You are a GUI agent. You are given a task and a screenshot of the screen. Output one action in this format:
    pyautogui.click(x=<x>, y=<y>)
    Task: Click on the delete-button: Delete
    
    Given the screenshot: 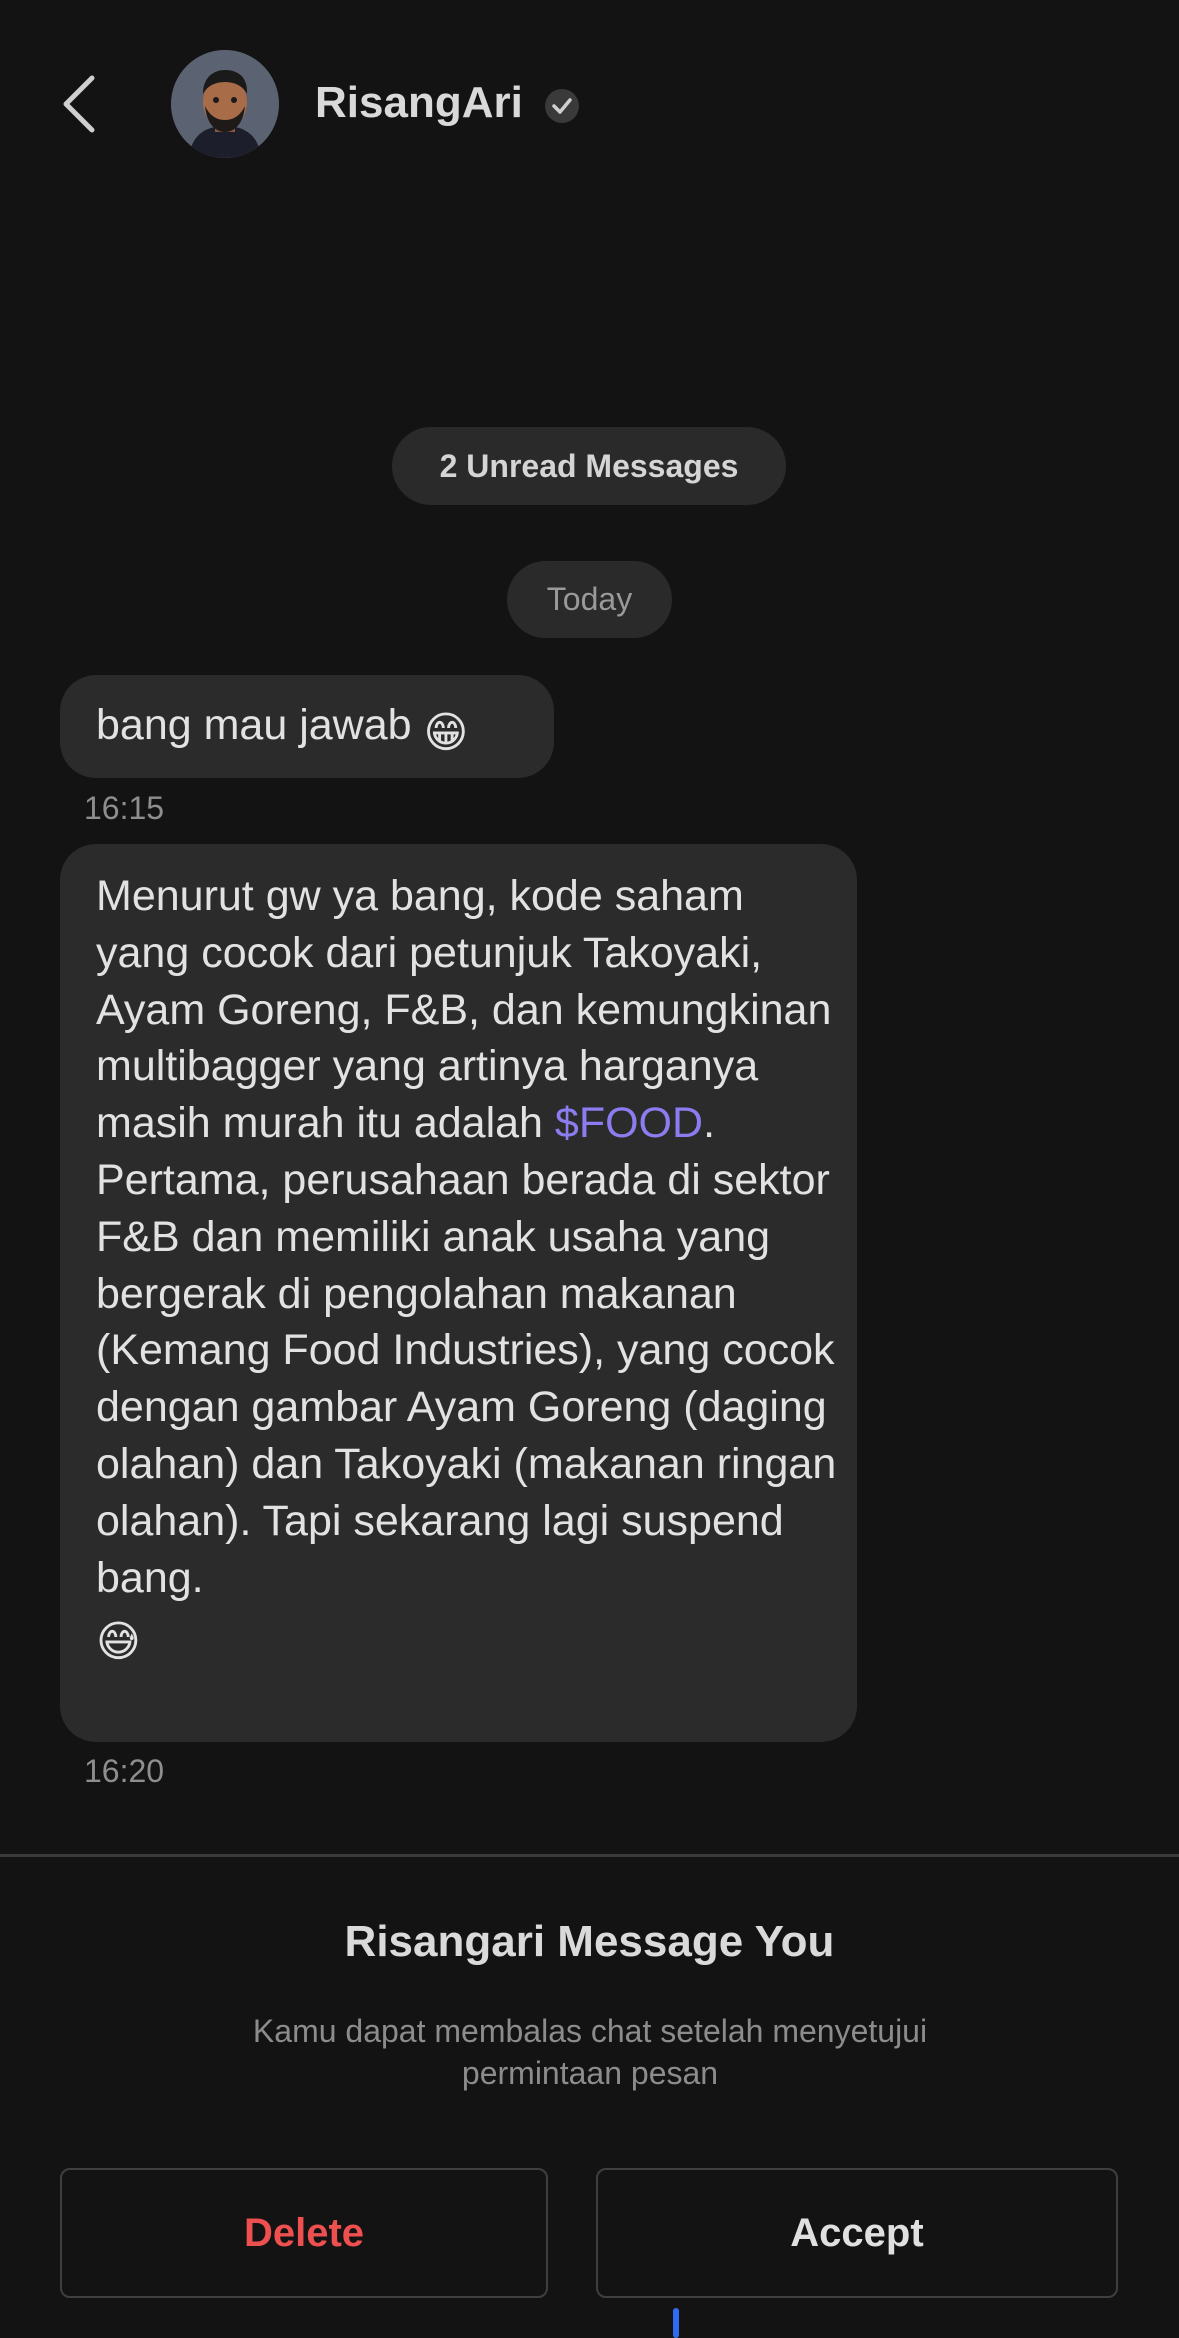 What is the action you would take?
    pyautogui.click(x=304, y=2233)
    